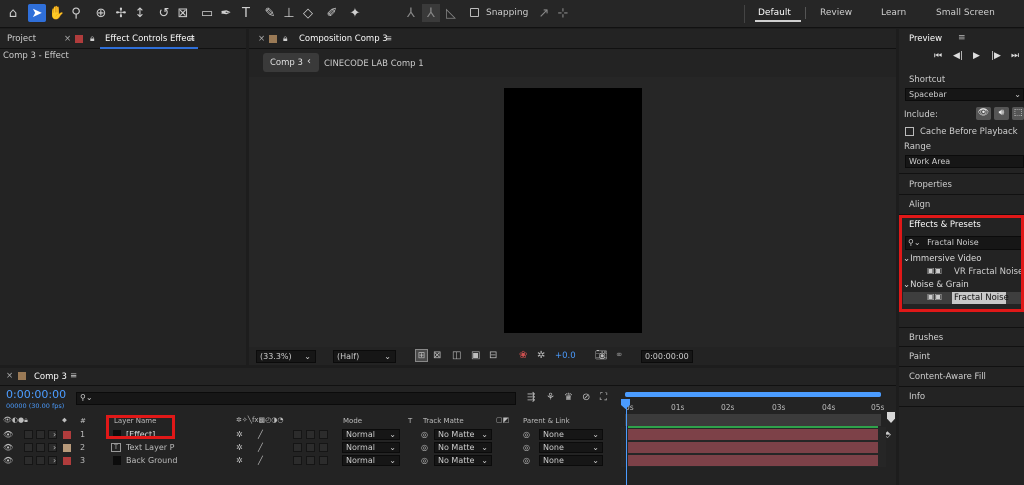 The width and height of the screenshot is (1024, 485). I want to click on workspace-small-screen: Small Screen, so click(965, 13).